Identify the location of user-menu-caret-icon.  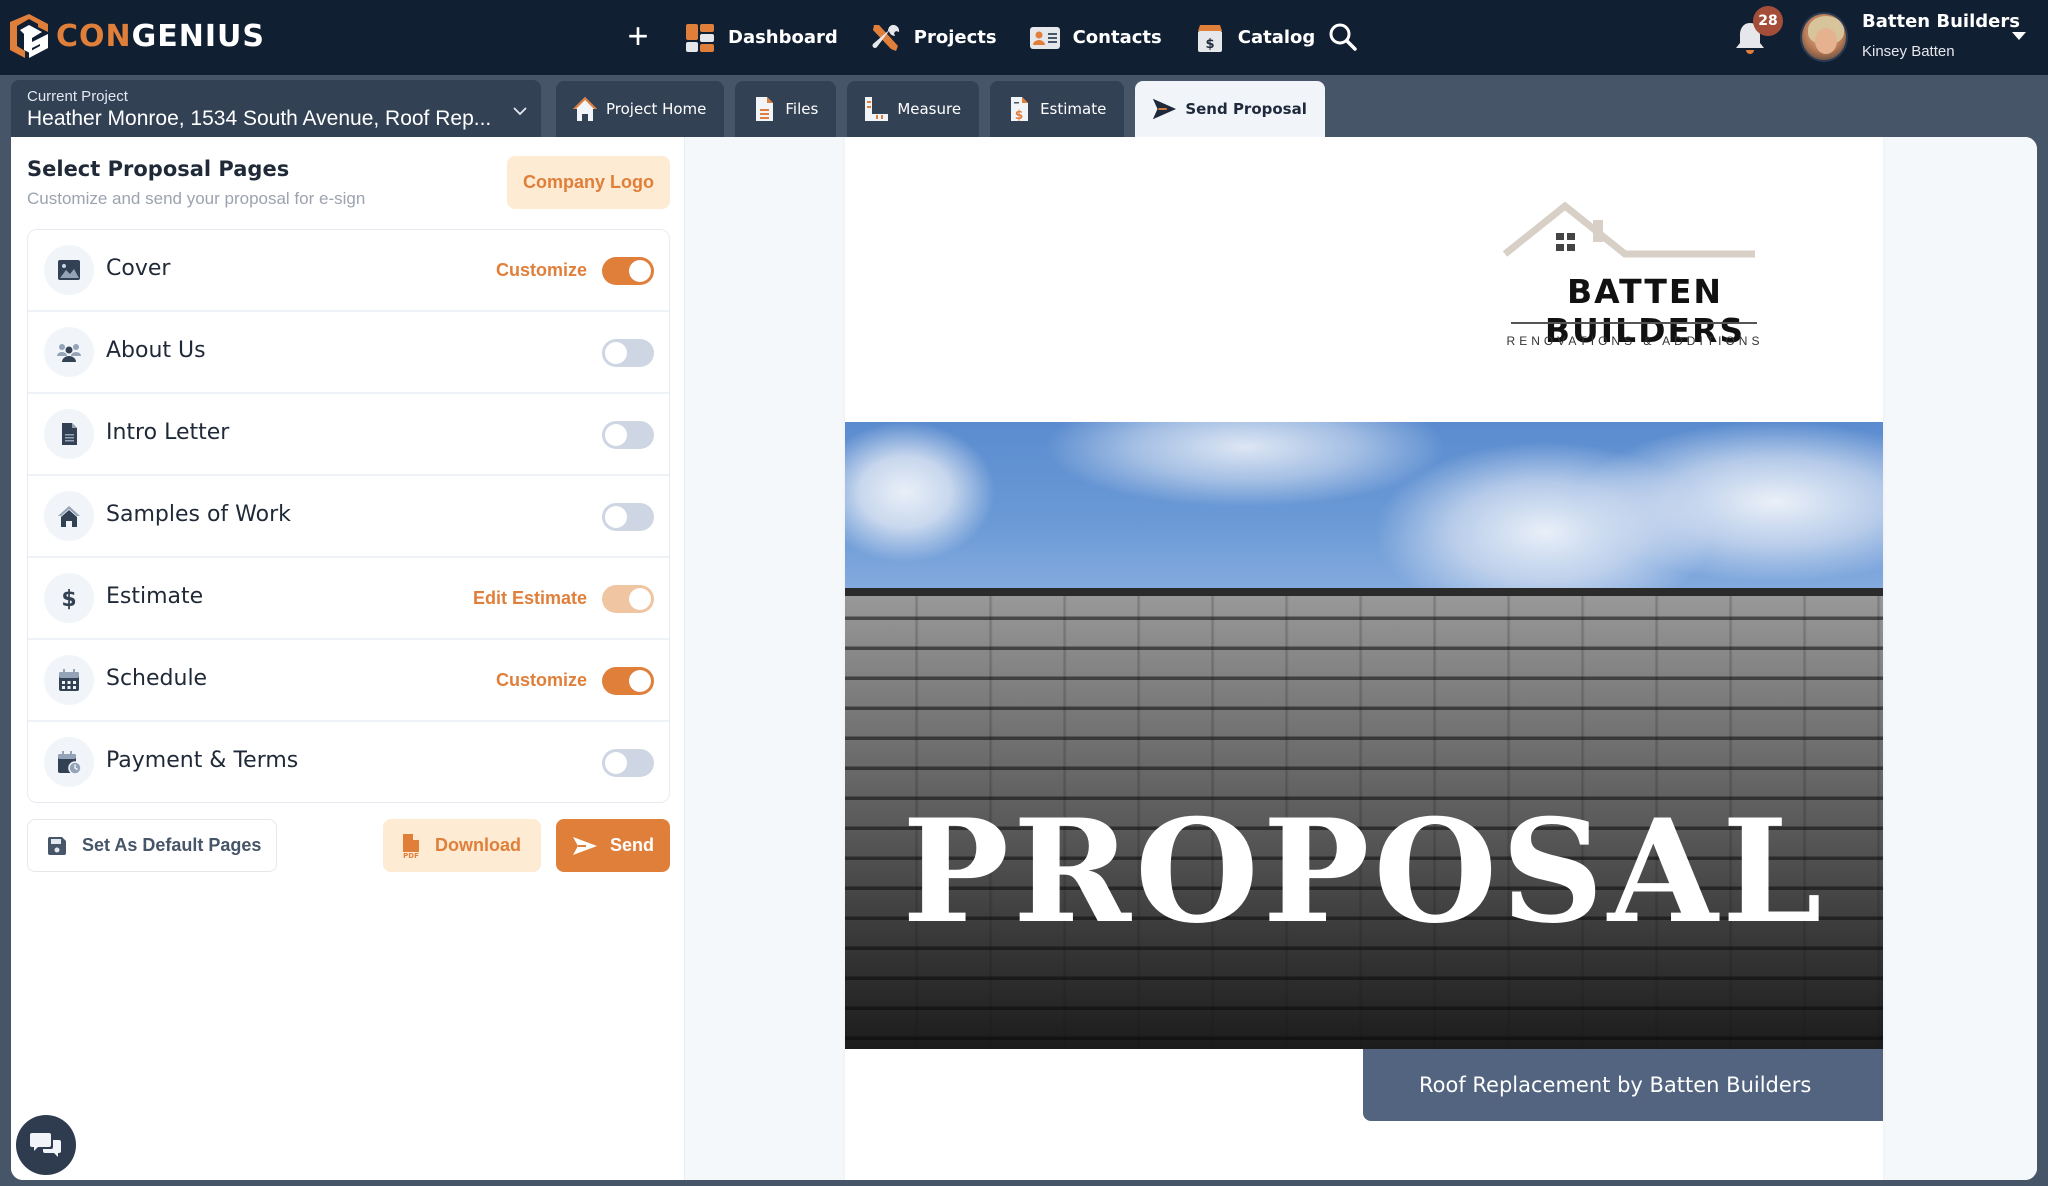
(2019, 36).